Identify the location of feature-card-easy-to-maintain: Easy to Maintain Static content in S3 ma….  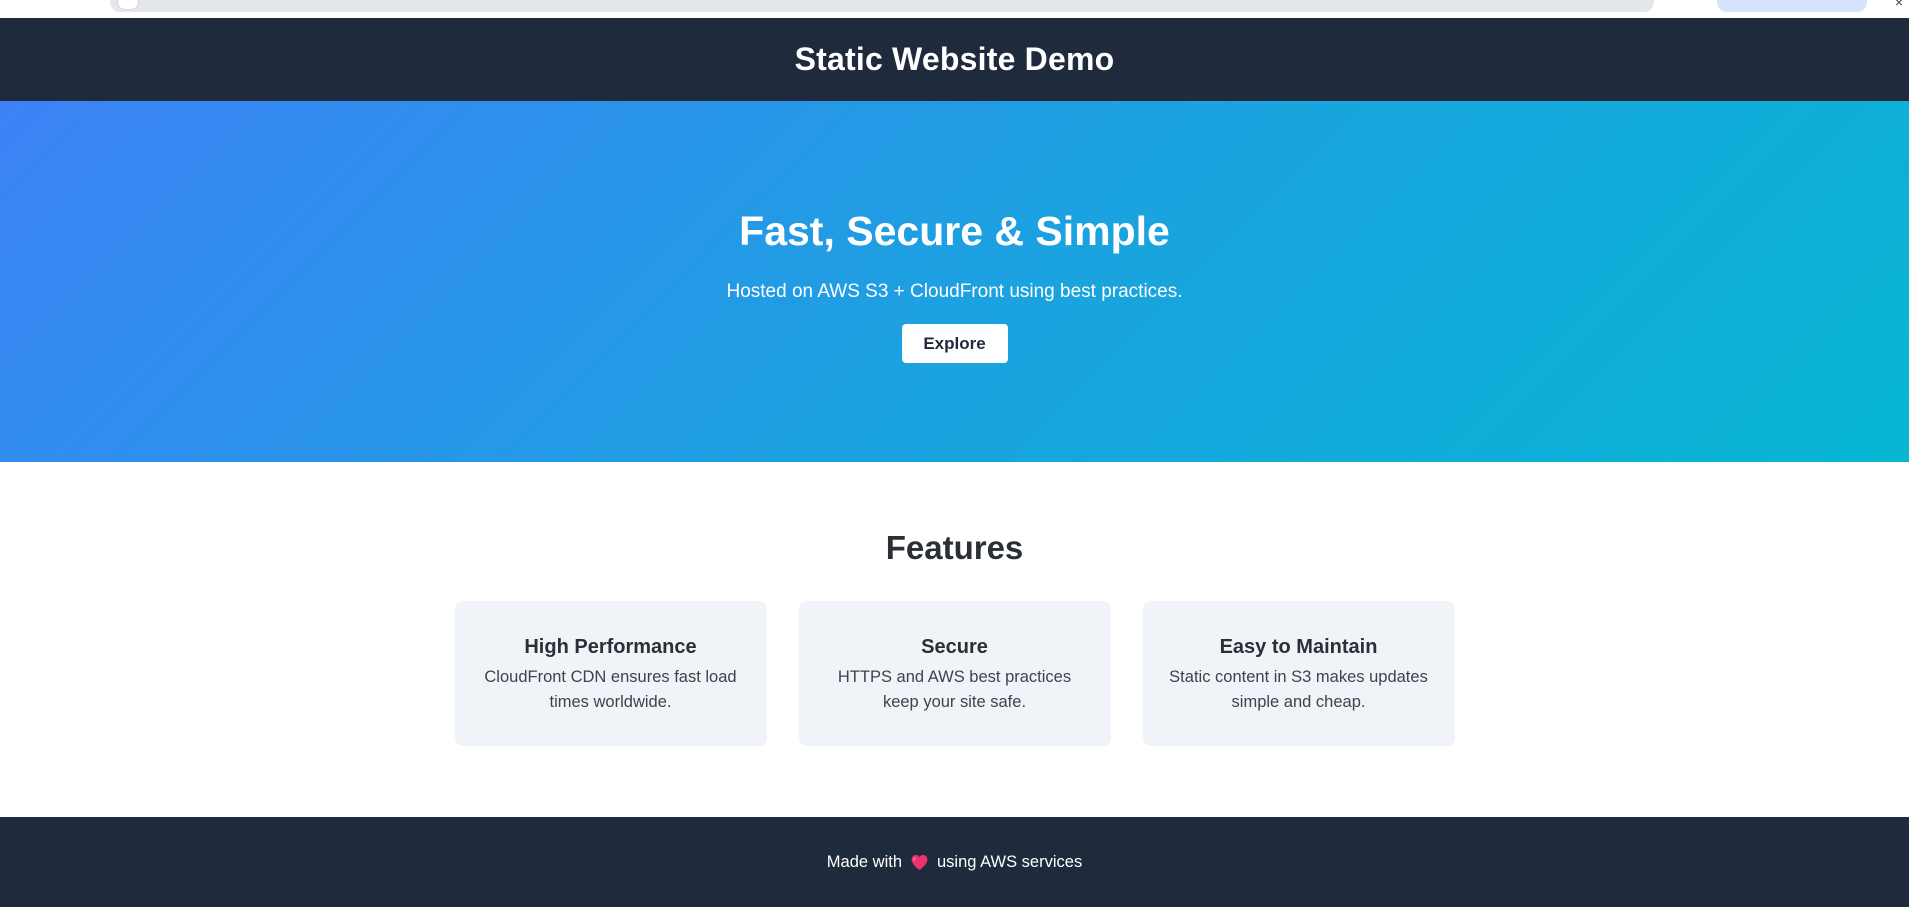
(1298, 673).